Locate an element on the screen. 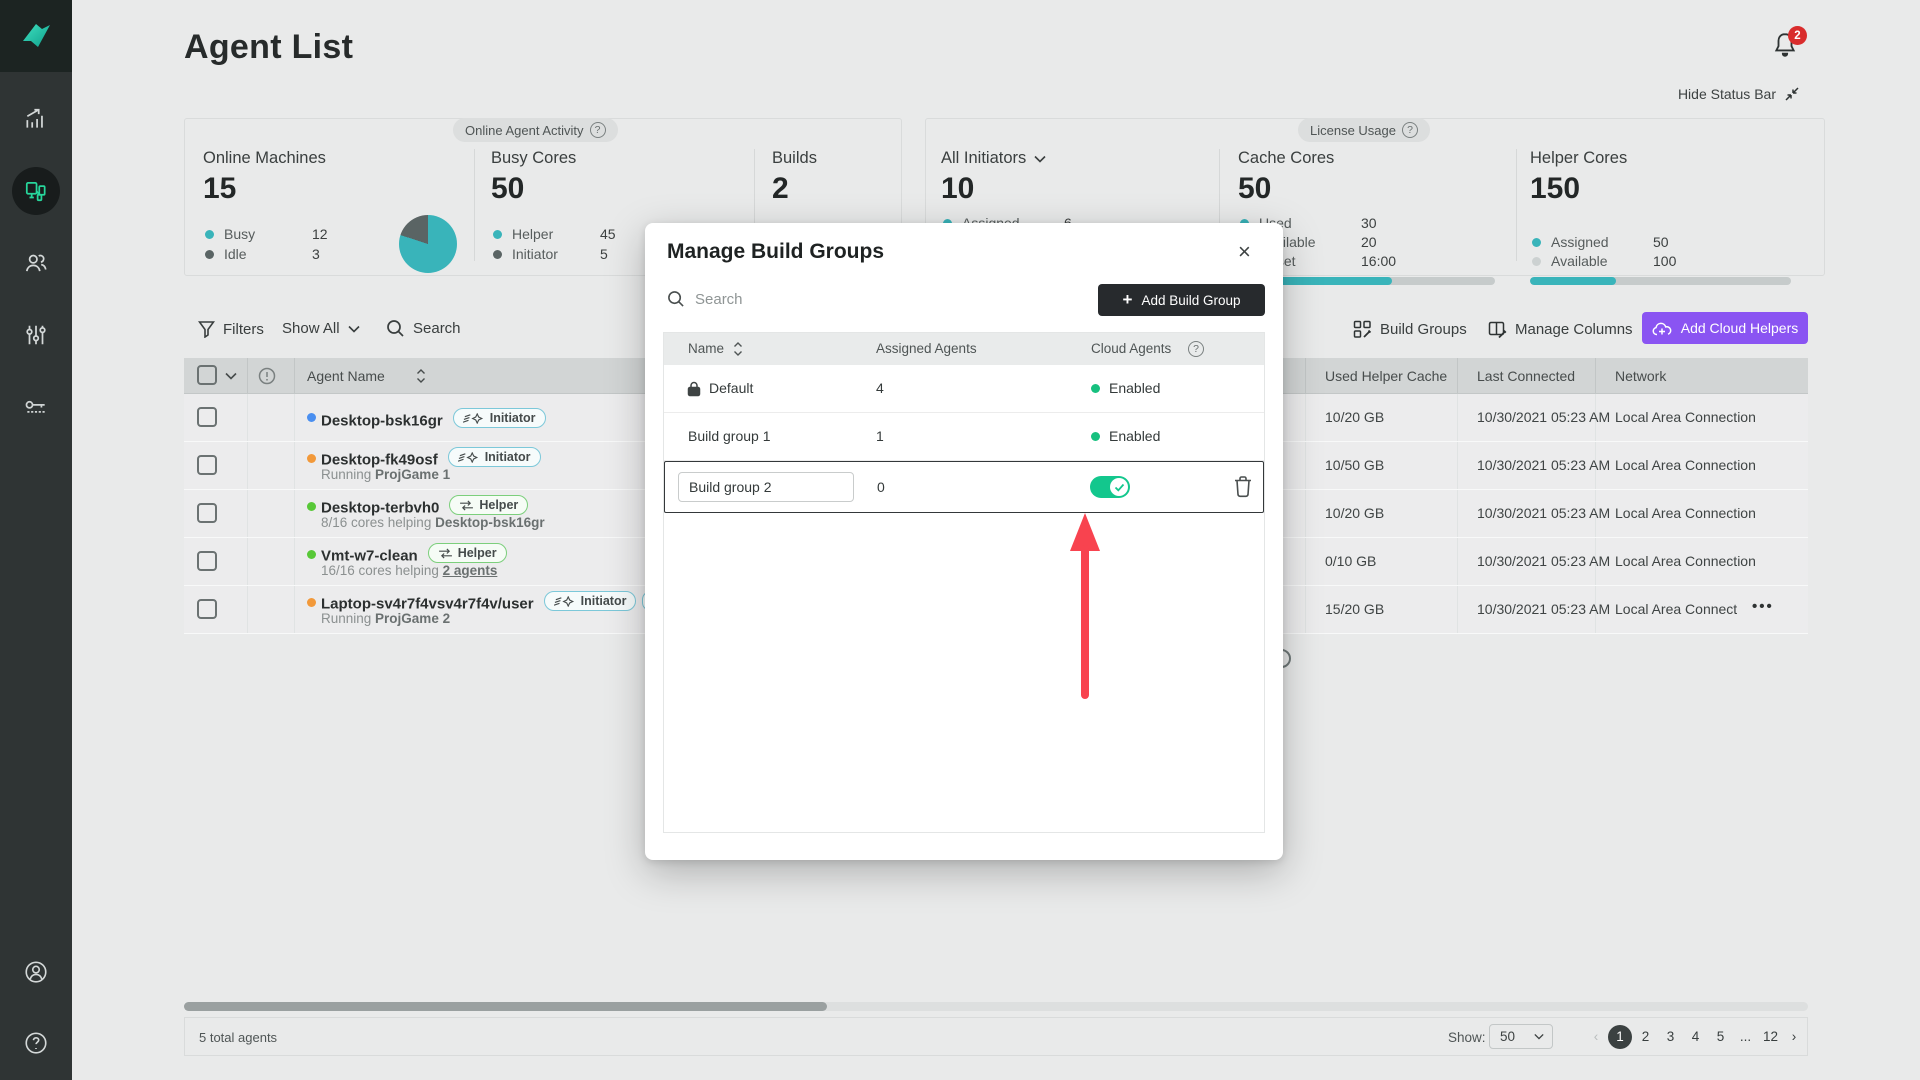 Image resolution: width=1920 pixels, height=1080 pixels. agents-link: 2 agents is located at coordinates (470, 570).